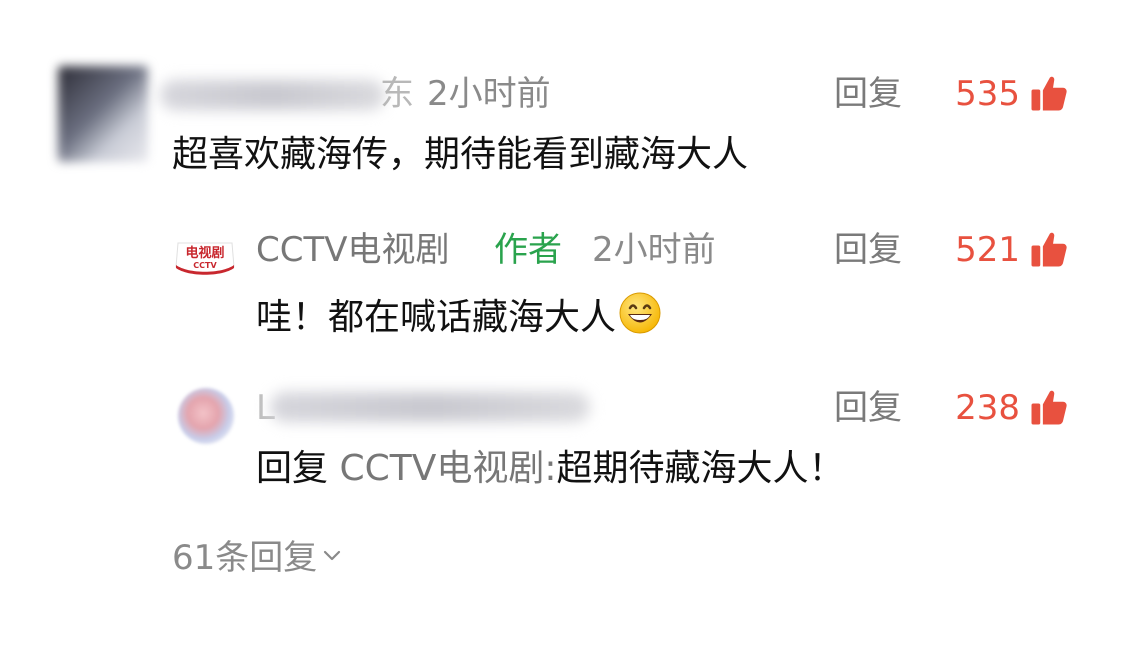 This screenshot has height=649, width=1124. I want to click on avatar-text-bottom: CCTV, so click(205, 265).